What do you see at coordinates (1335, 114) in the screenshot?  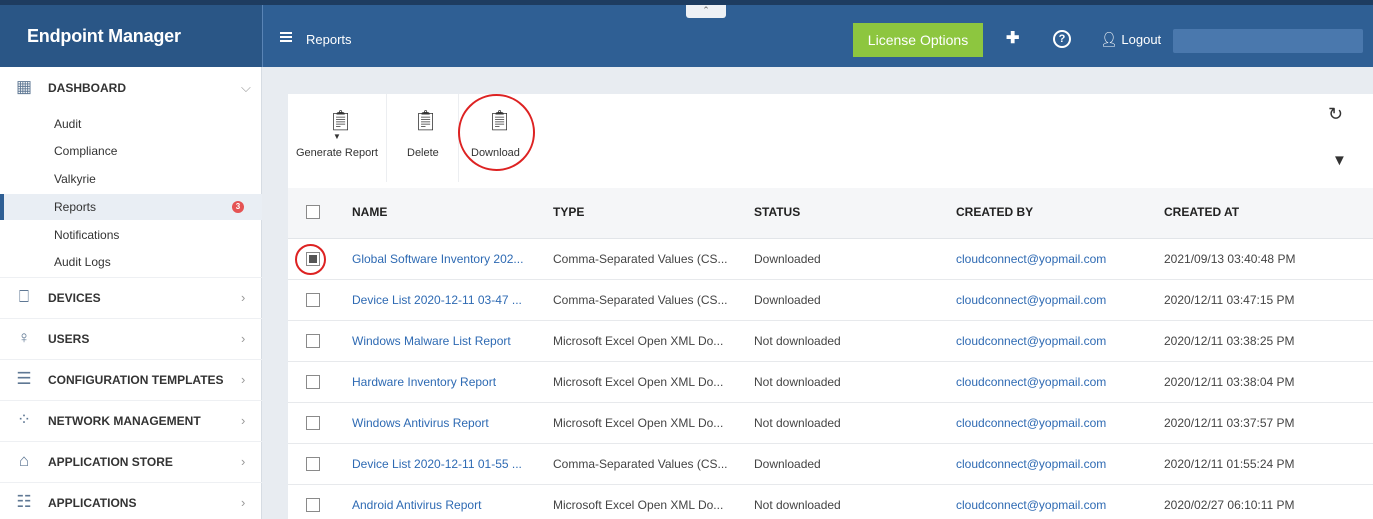 I see `refresh-icon: ↻` at bounding box center [1335, 114].